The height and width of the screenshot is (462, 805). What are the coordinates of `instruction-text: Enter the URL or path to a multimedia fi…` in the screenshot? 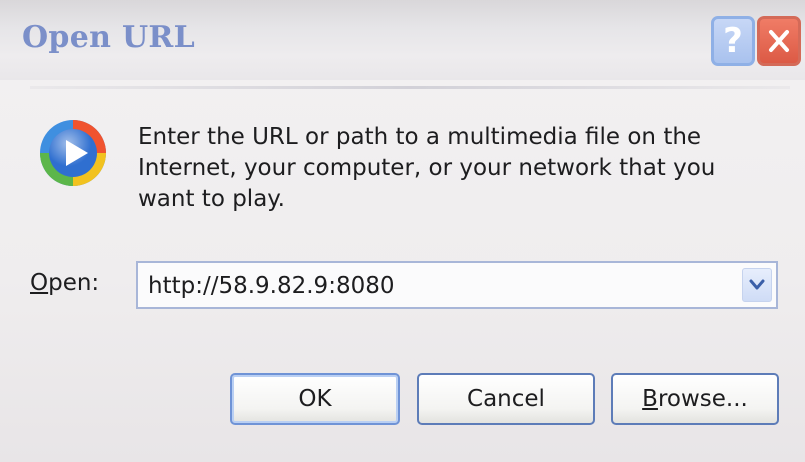 It's located at (427, 168).